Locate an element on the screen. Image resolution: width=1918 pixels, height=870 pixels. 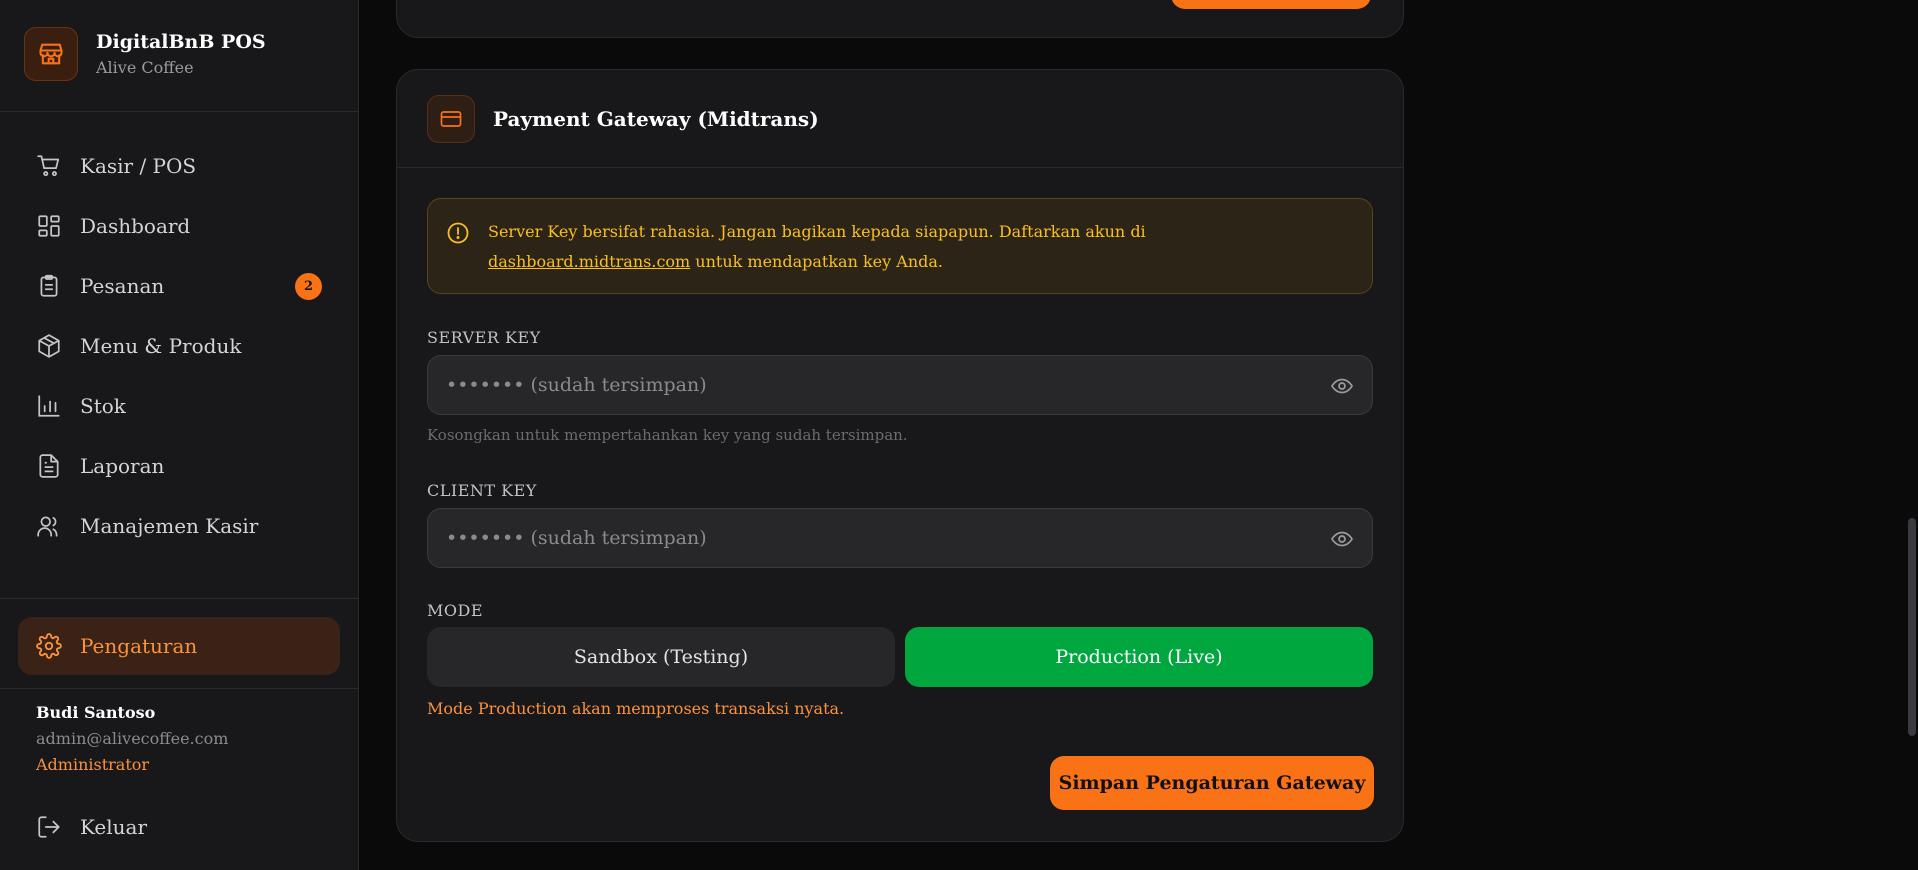
store-icon is located at coordinates (51, 54).